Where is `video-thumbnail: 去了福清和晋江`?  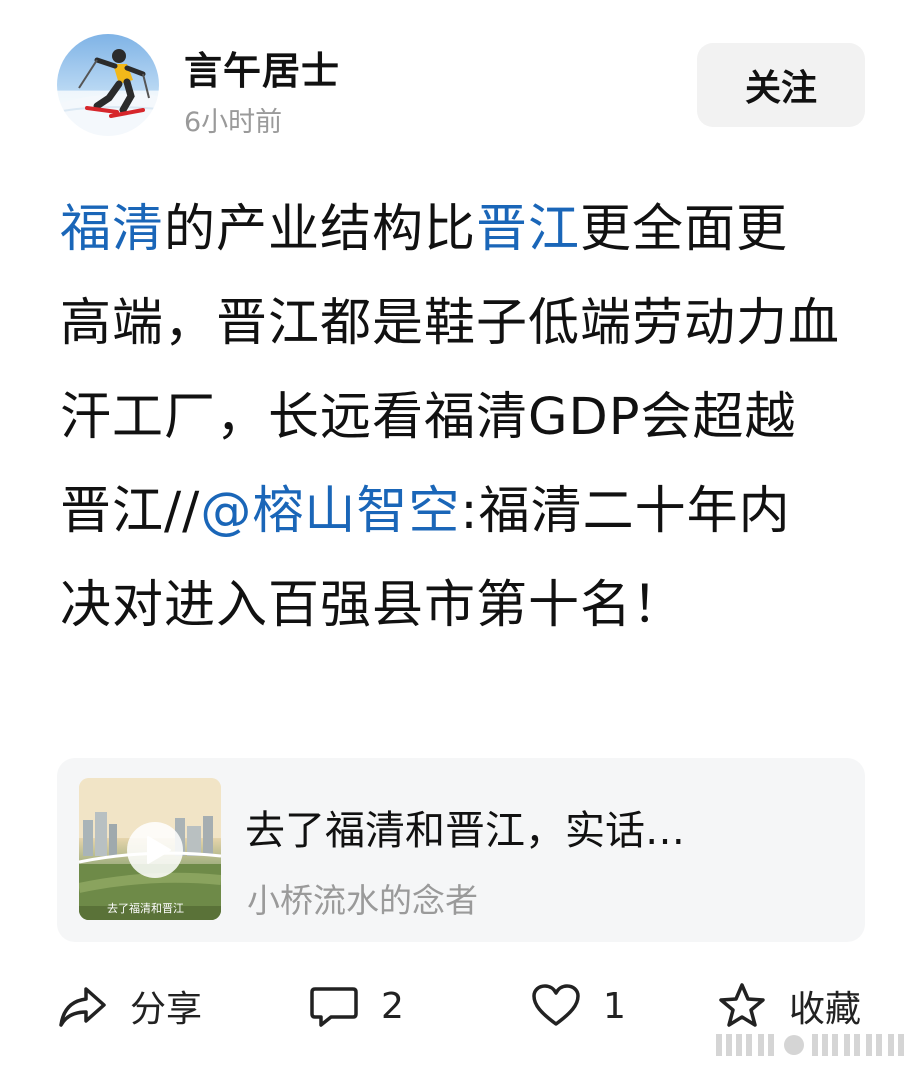 video-thumbnail: 去了福清和晋江 is located at coordinates (150, 849).